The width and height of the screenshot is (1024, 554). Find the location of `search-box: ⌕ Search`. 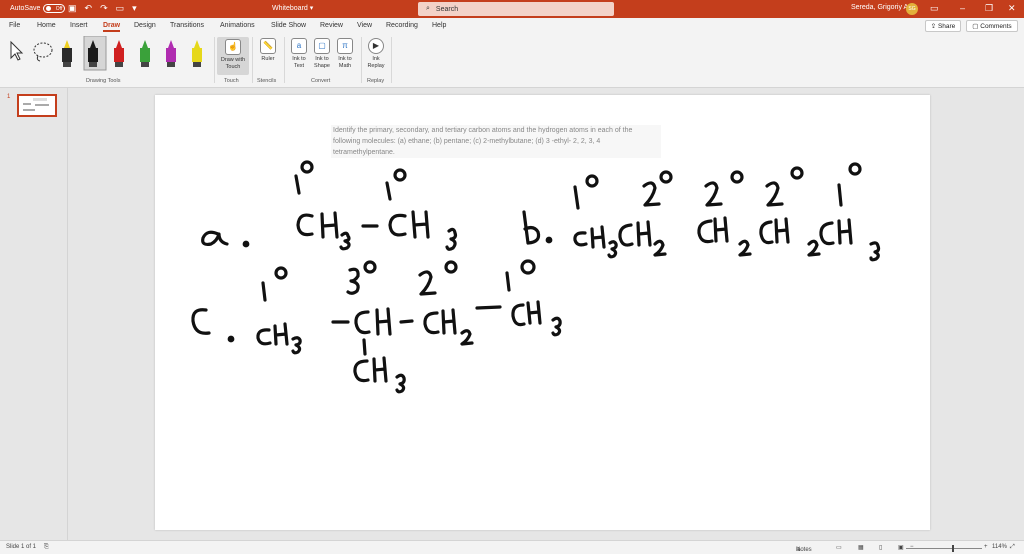

search-box: ⌕ Search is located at coordinates (516, 9).